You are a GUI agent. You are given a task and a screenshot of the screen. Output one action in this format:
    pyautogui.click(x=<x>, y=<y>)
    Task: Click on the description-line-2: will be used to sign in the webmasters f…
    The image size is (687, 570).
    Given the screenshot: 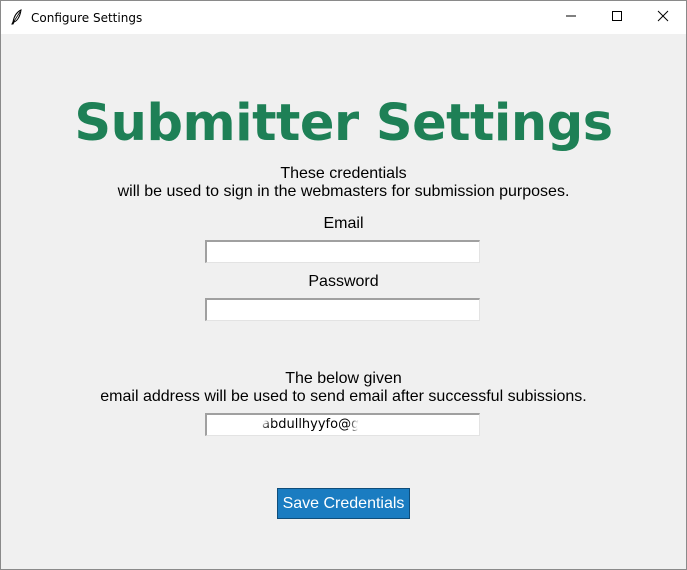 What is the action you would take?
    pyautogui.click(x=343, y=191)
    